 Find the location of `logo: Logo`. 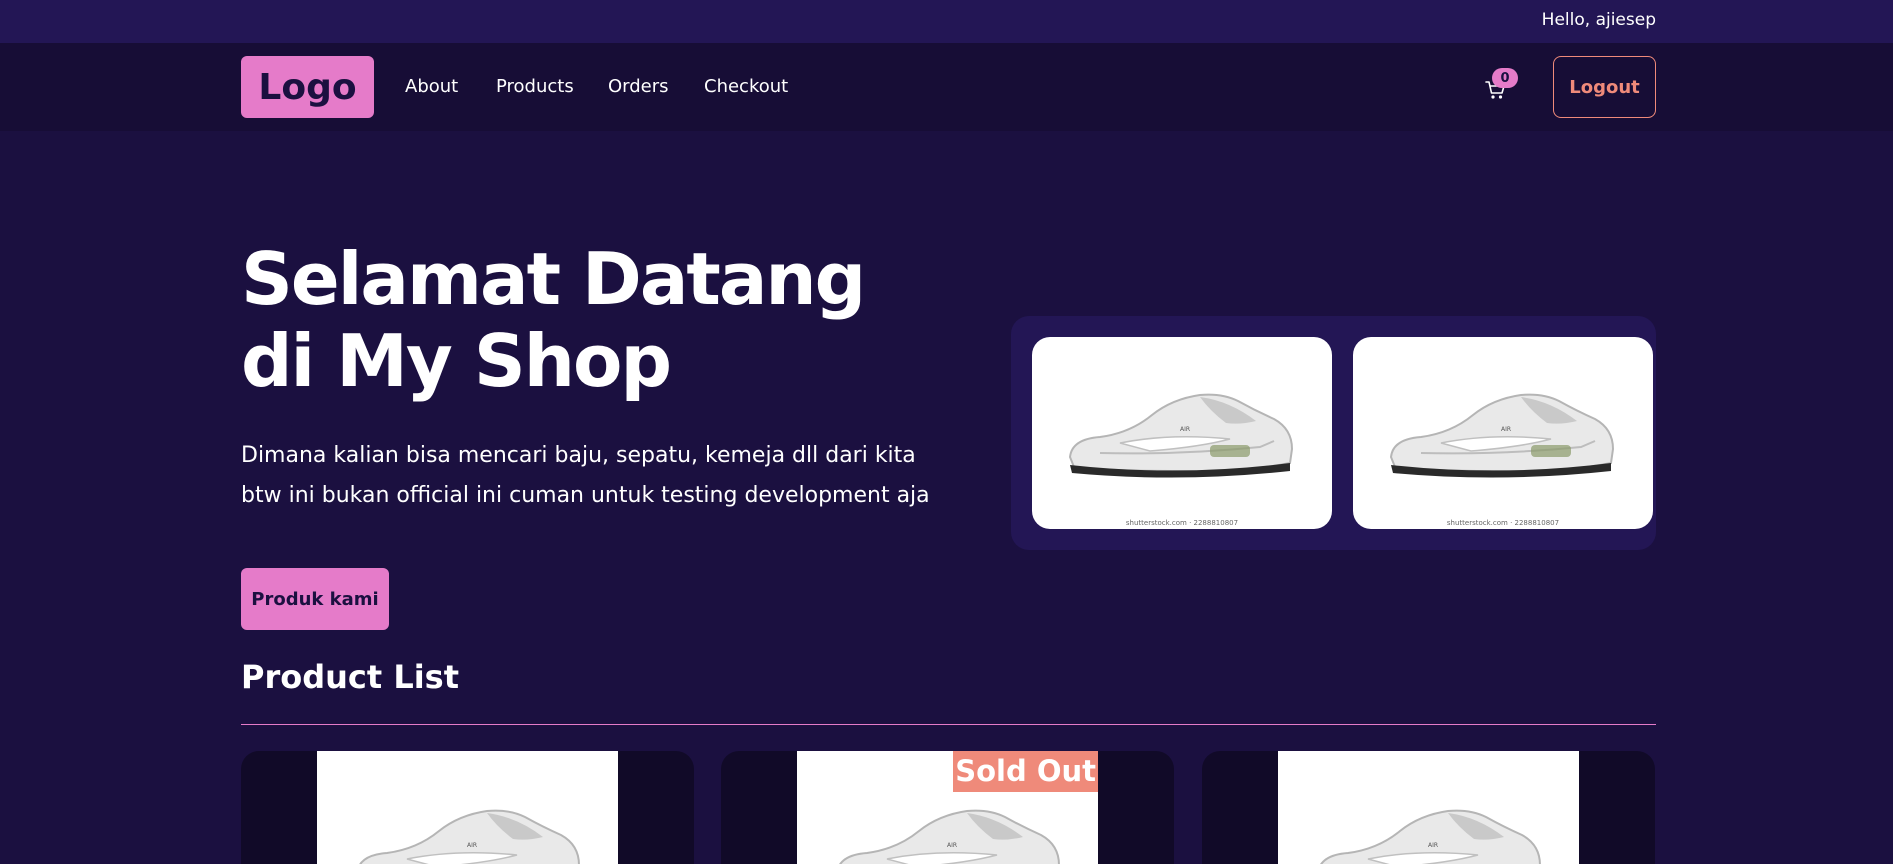

logo: Logo is located at coordinates (307, 87).